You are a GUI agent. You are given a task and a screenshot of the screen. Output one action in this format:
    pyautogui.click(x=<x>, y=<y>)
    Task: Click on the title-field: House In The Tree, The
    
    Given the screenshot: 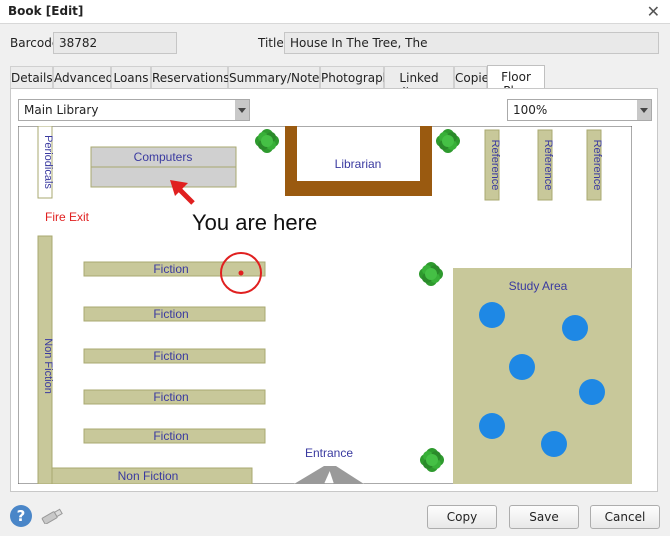 What is the action you would take?
    pyautogui.click(x=471, y=43)
    